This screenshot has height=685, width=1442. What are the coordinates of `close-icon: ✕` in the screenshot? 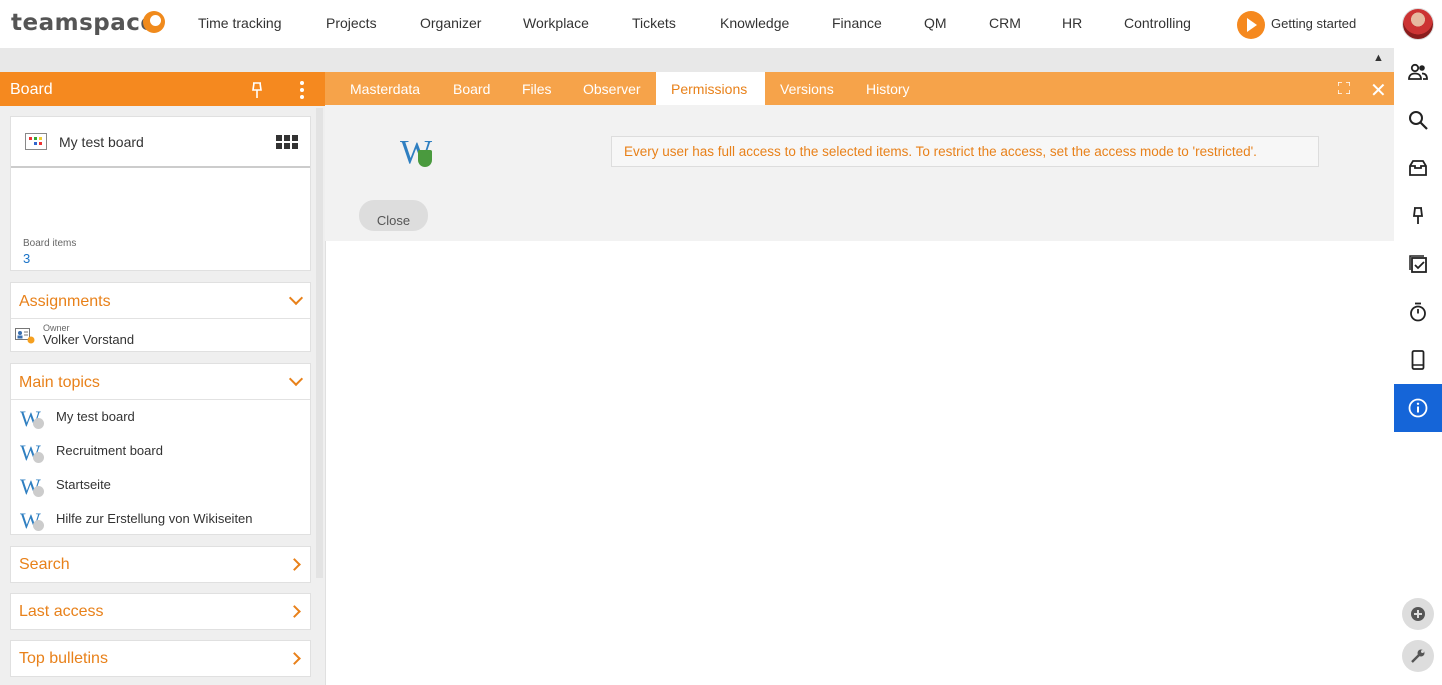 It's located at (1378, 90).